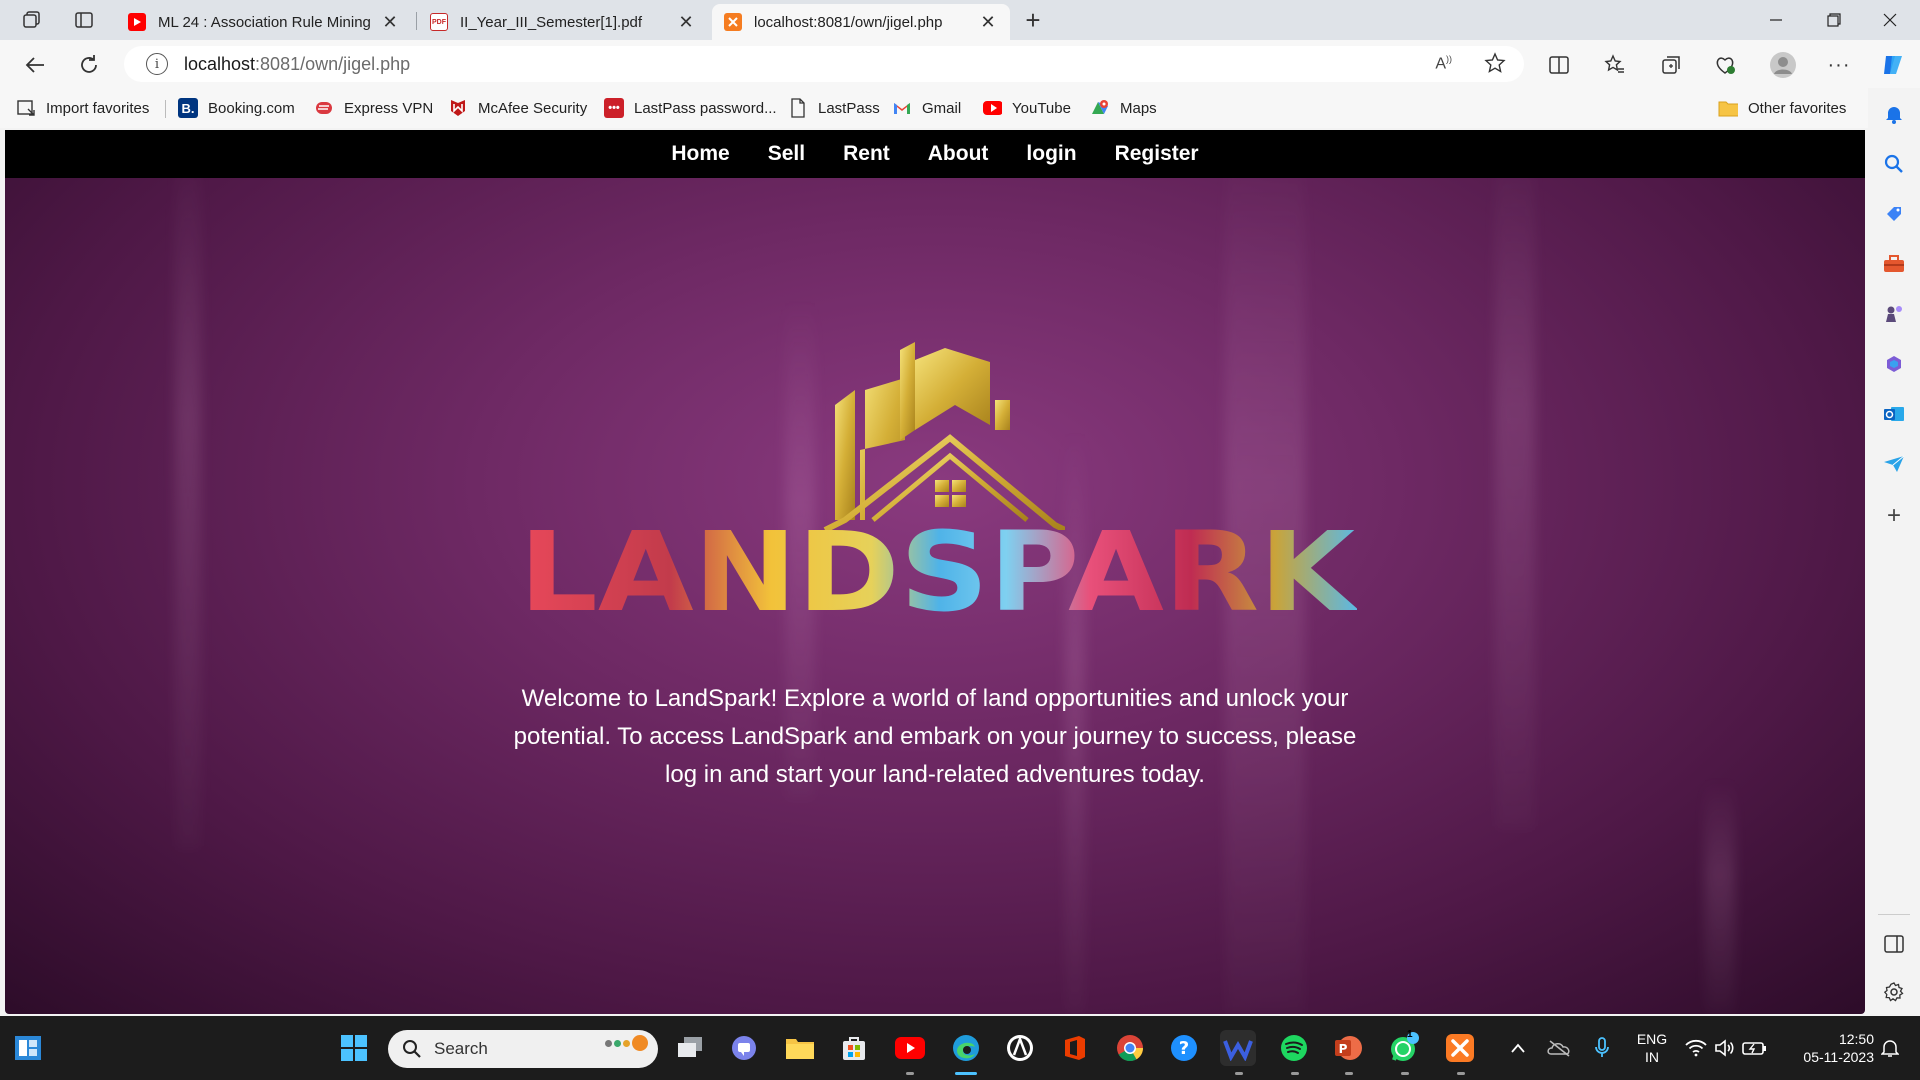  Describe the element at coordinates (798, 108) in the screenshot. I see `page-icon` at that location.